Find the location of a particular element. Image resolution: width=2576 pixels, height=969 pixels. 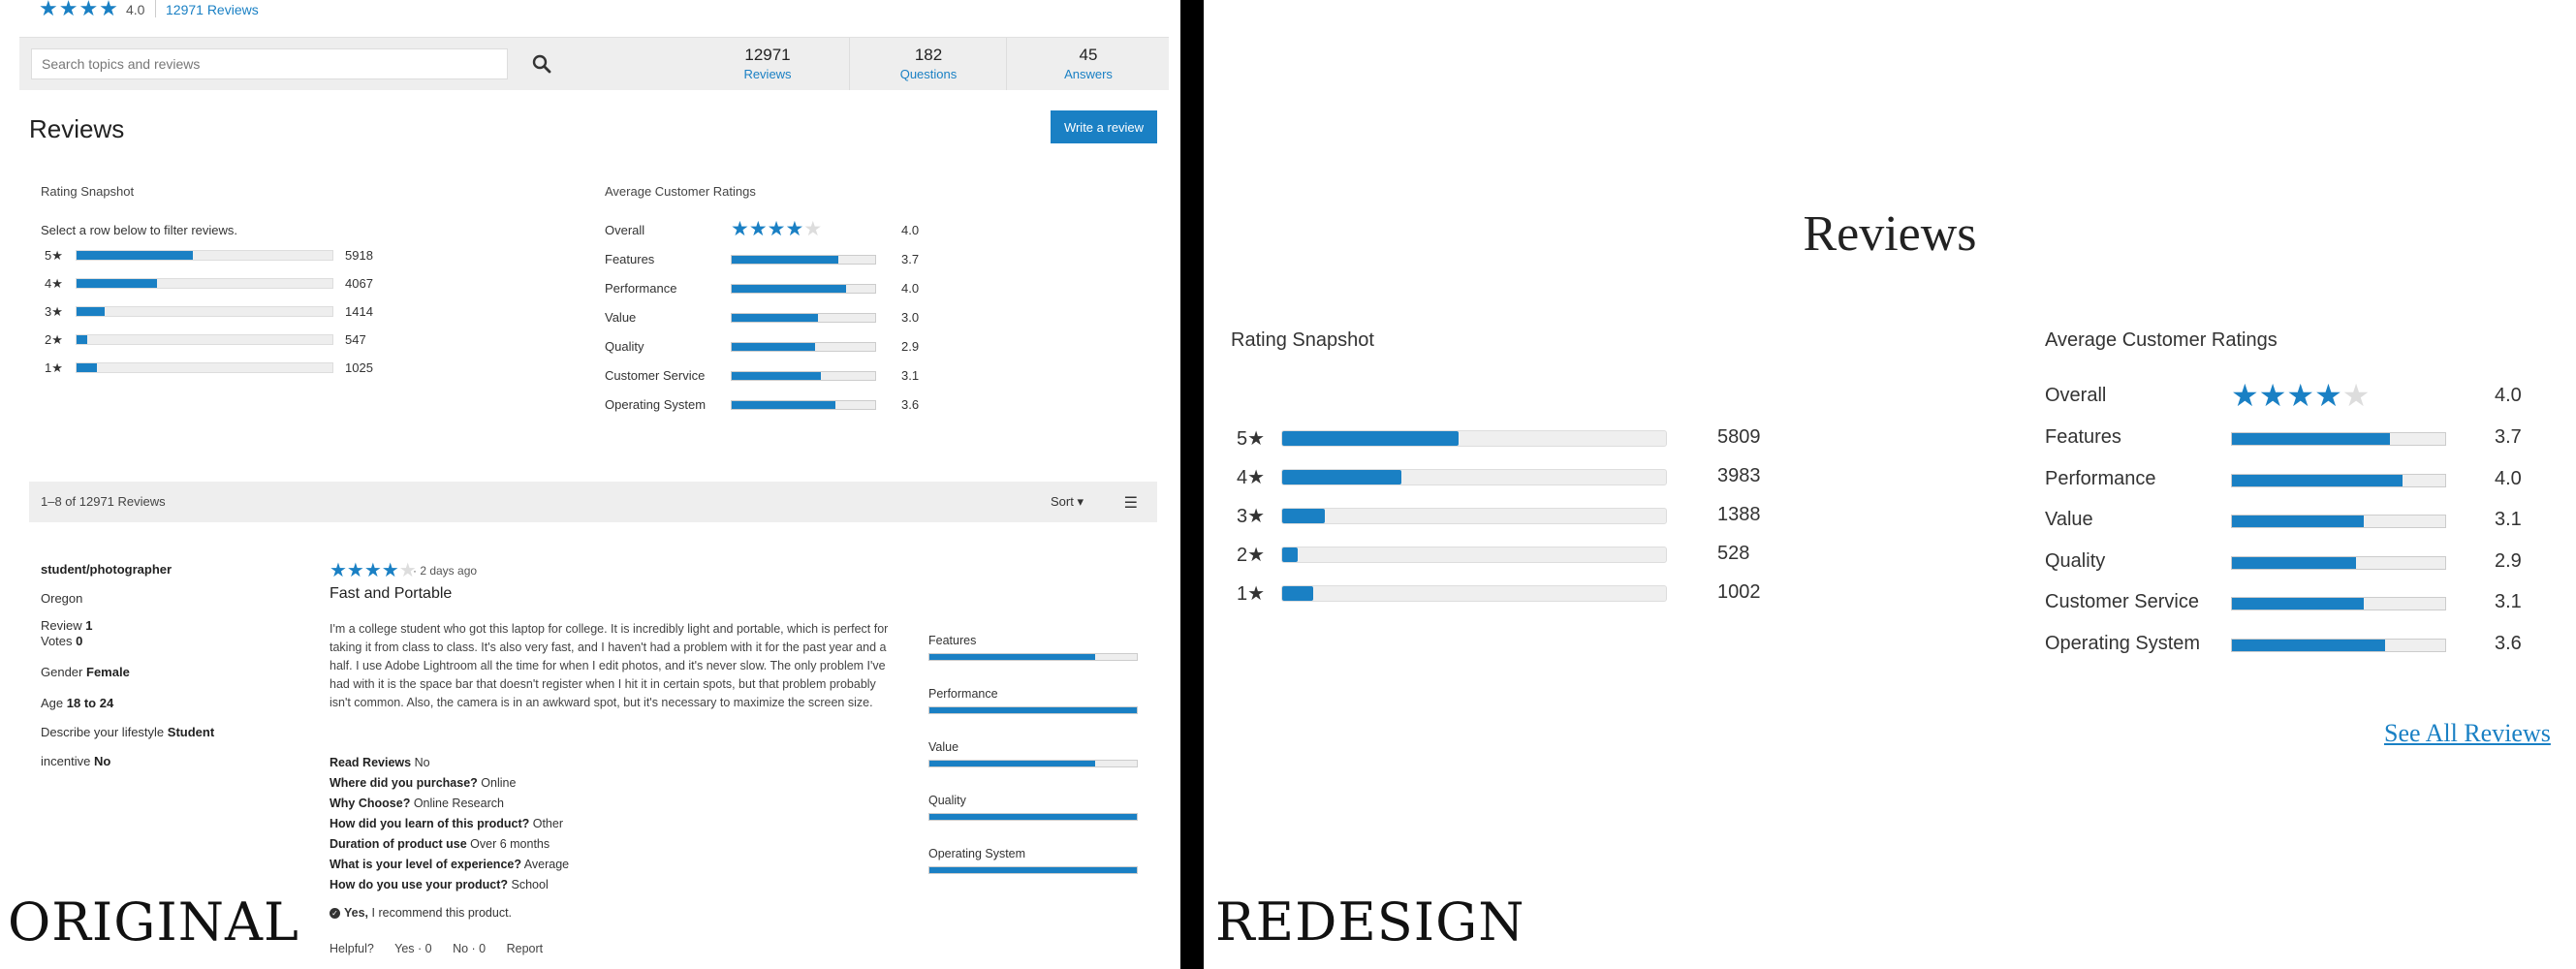

sort-button: Sort ▾ is located at coordinates (1067, 502).